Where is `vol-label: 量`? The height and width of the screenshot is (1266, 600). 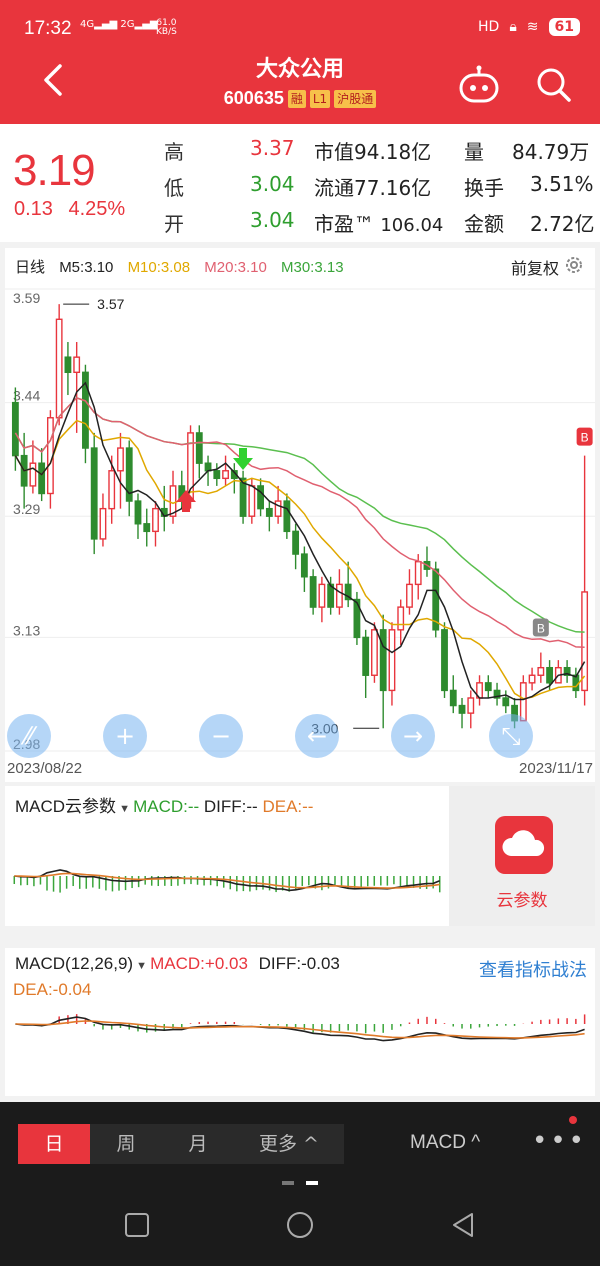
vol-label: 量 is located at coordinates (474, 152).